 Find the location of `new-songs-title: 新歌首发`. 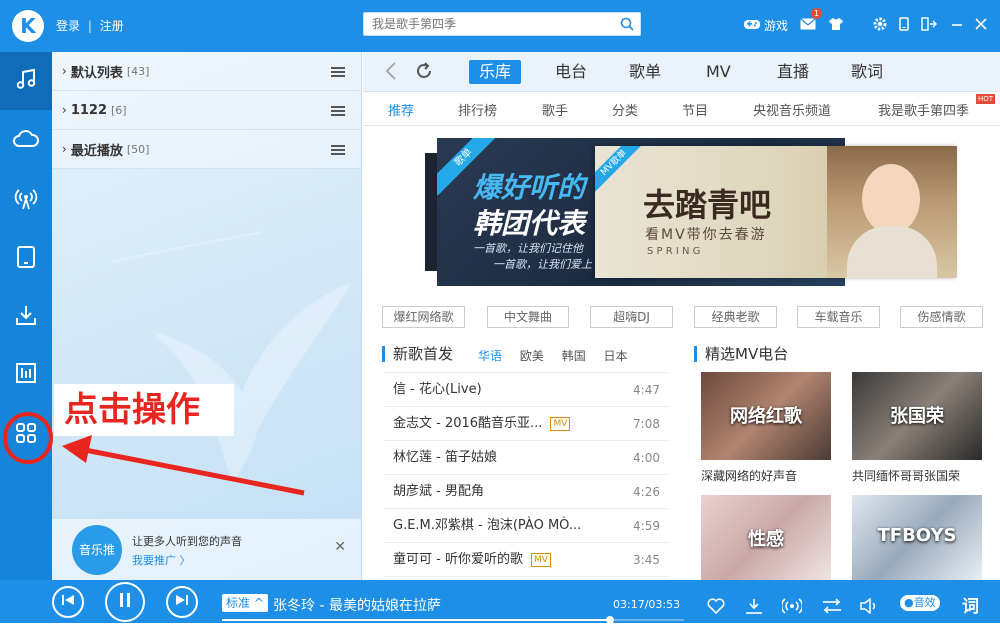

new-songs-title: 新歌首发 is located at coordinates (417, 354).